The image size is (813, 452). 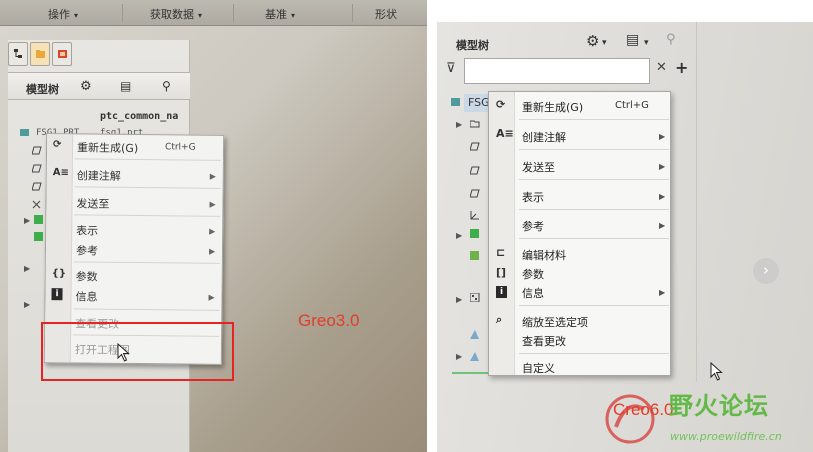 What do you see at coordinates (501, 272) in the screenshot?
I see `parameters-icon: []` at bounding box center [501, 272].